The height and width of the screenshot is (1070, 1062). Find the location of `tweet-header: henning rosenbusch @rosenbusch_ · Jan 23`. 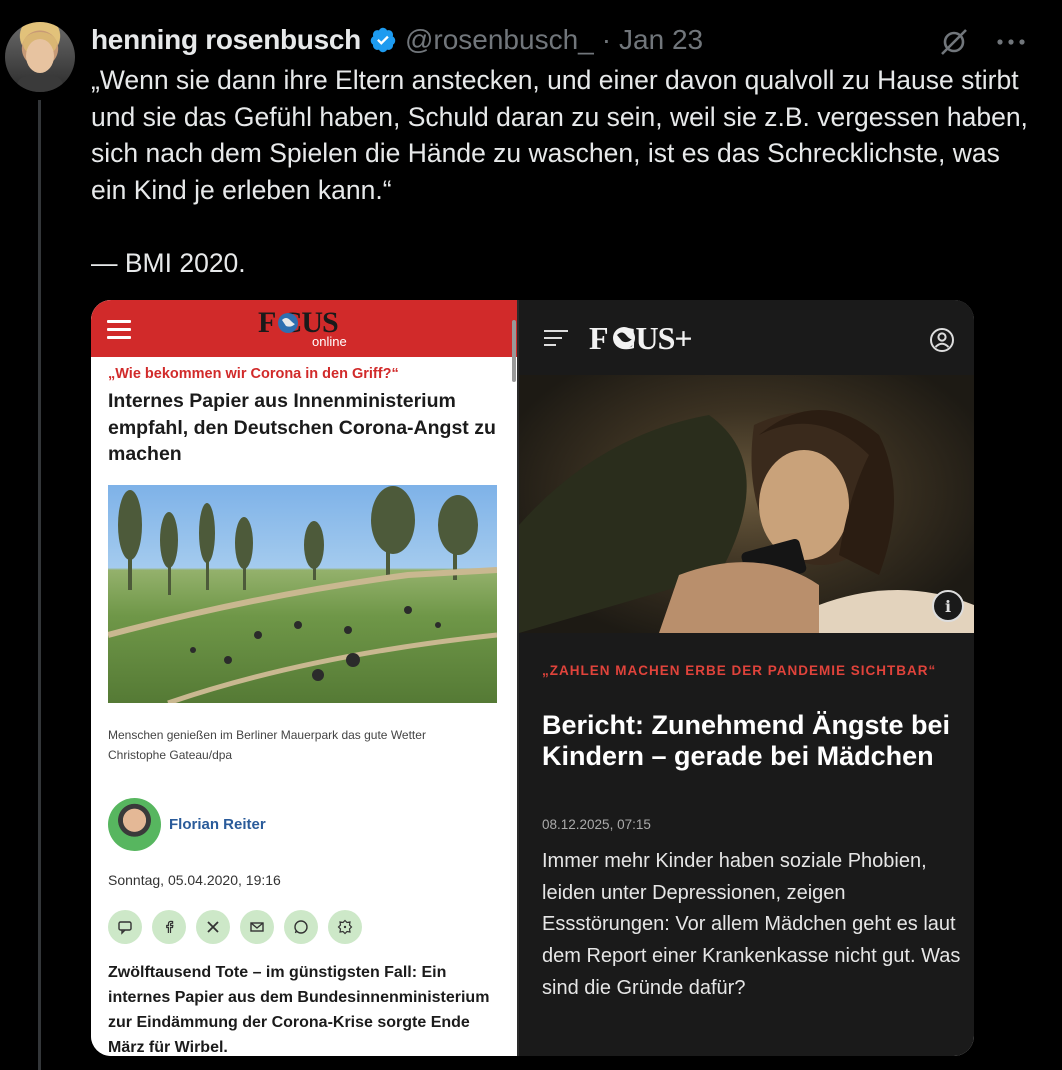

tweet-header: henning rosenbusch @rosenbusch_ · Jan 23 is located at coordinates (397, 40).